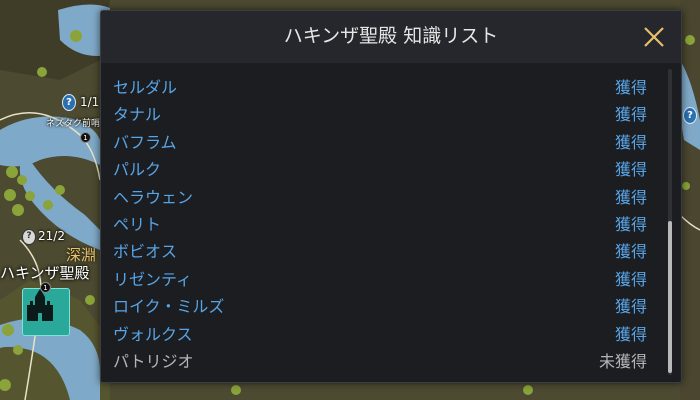  Describe the element at coordinates (381, 87) in the screenshot. I see `list-item: セルダル 獲得` at that location.